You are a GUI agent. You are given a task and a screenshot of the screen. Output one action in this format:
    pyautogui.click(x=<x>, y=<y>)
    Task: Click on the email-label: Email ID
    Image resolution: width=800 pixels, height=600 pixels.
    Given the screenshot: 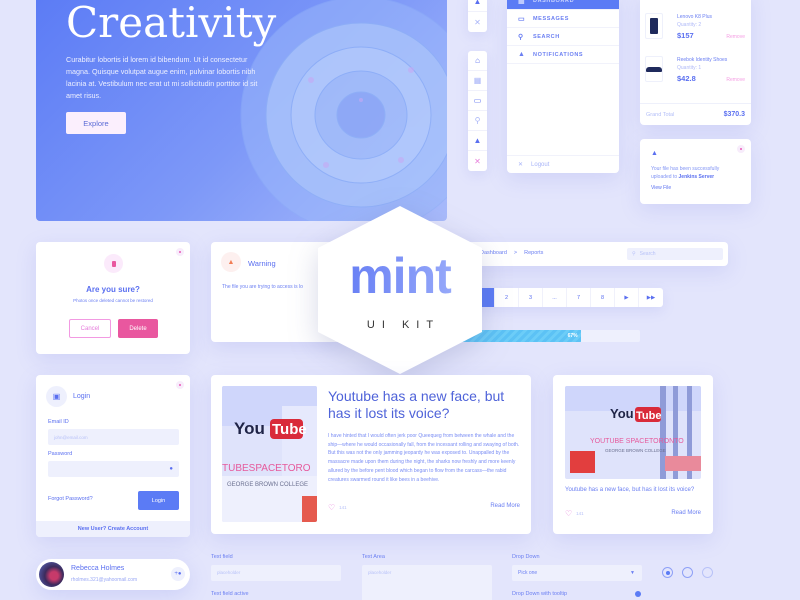 What is the action you would take?
    pyautogui.click(x=58, y=422)
    